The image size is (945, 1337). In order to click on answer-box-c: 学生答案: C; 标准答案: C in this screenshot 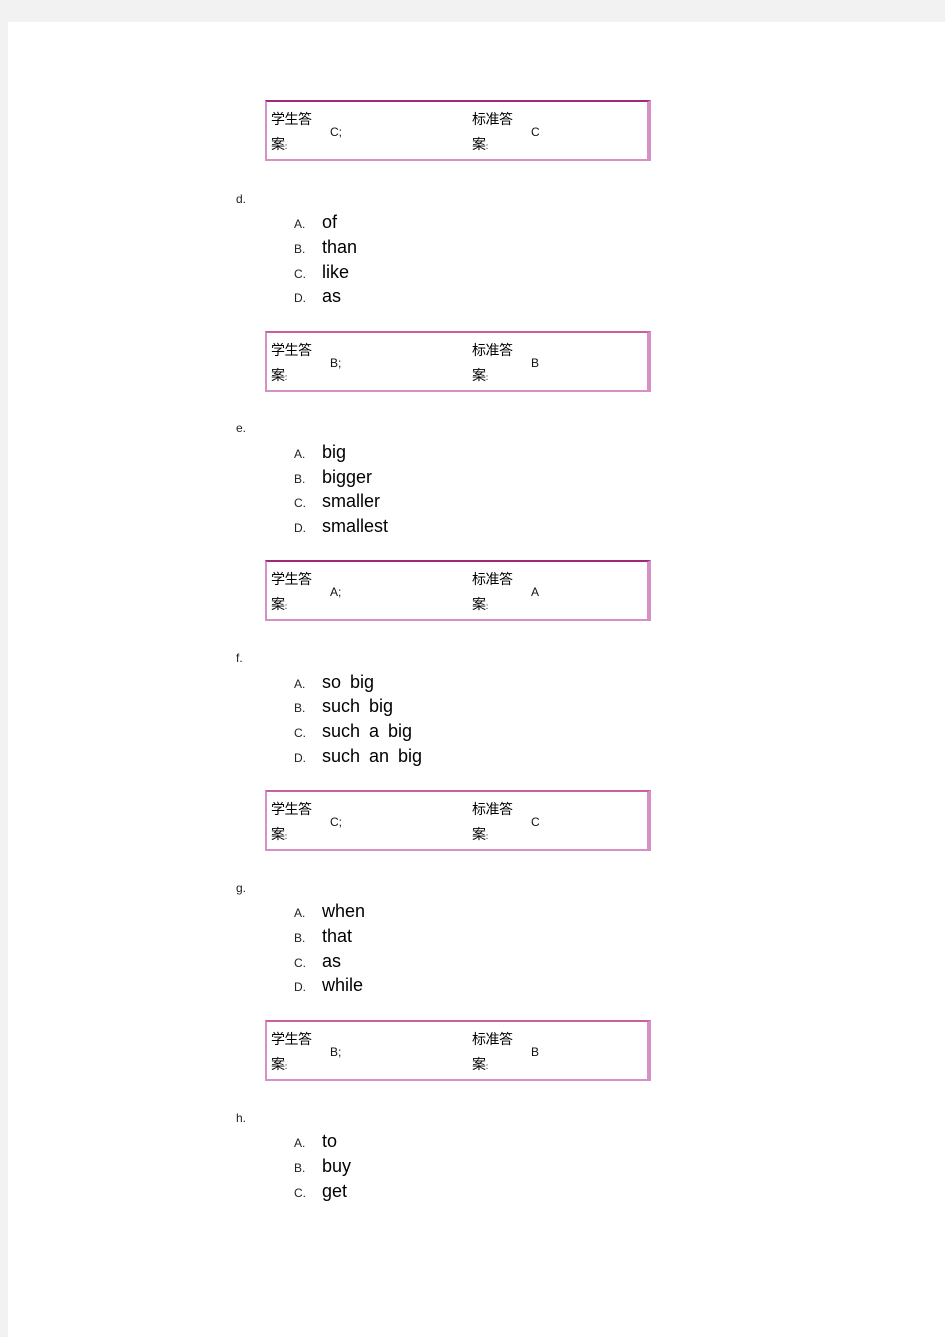, I will do `click(458, 130)`.